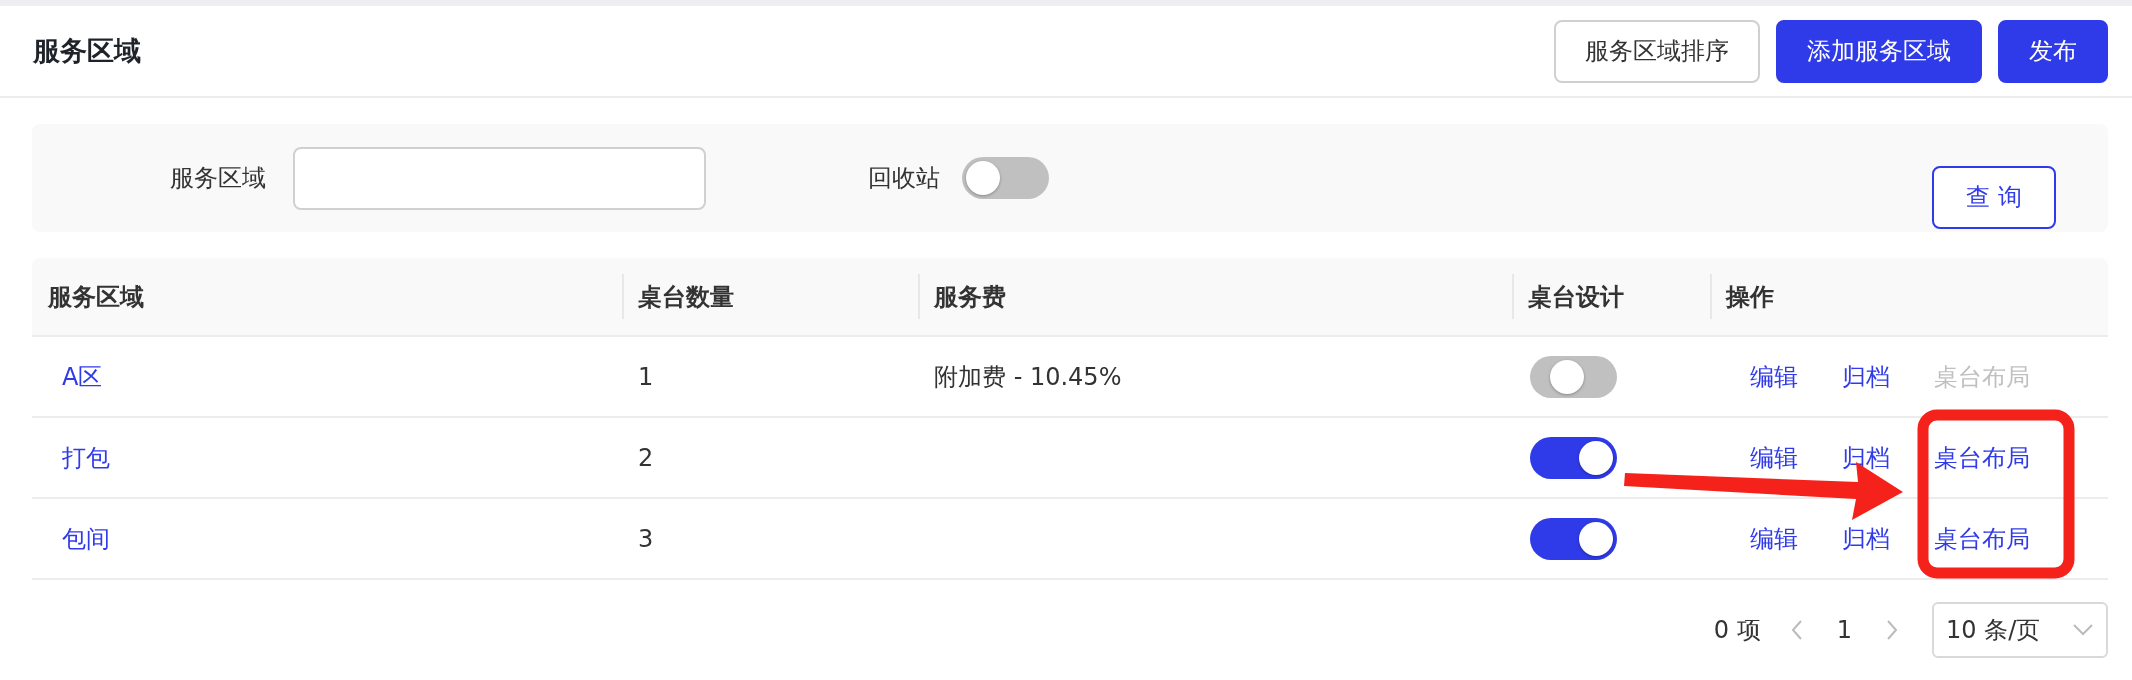 The height and width of the screenshot is (680, 2132). Describe the element at coordinates (86, 457) in the screenshot. I see `area-link: 打包` at that location.